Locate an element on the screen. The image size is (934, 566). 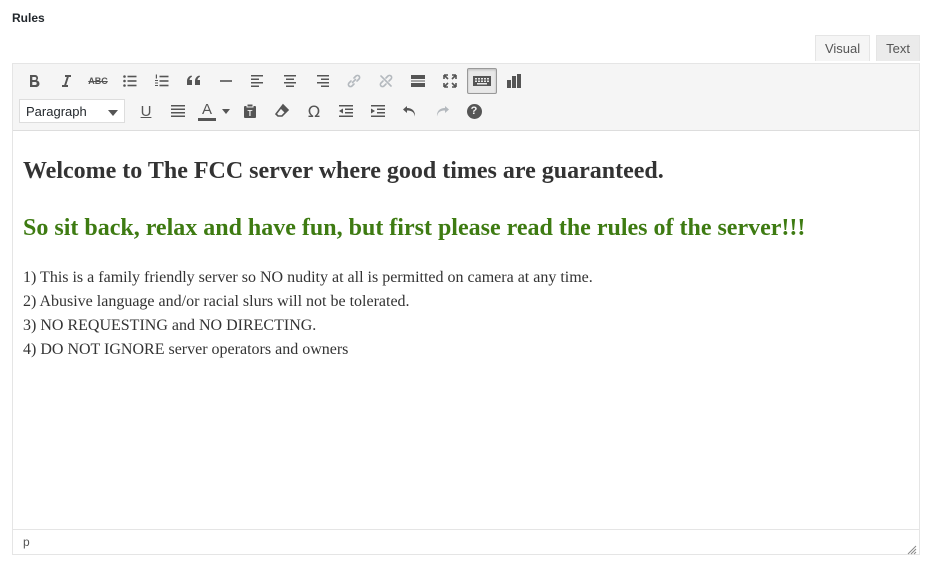
indent-button is located at coordinates (378, 111).